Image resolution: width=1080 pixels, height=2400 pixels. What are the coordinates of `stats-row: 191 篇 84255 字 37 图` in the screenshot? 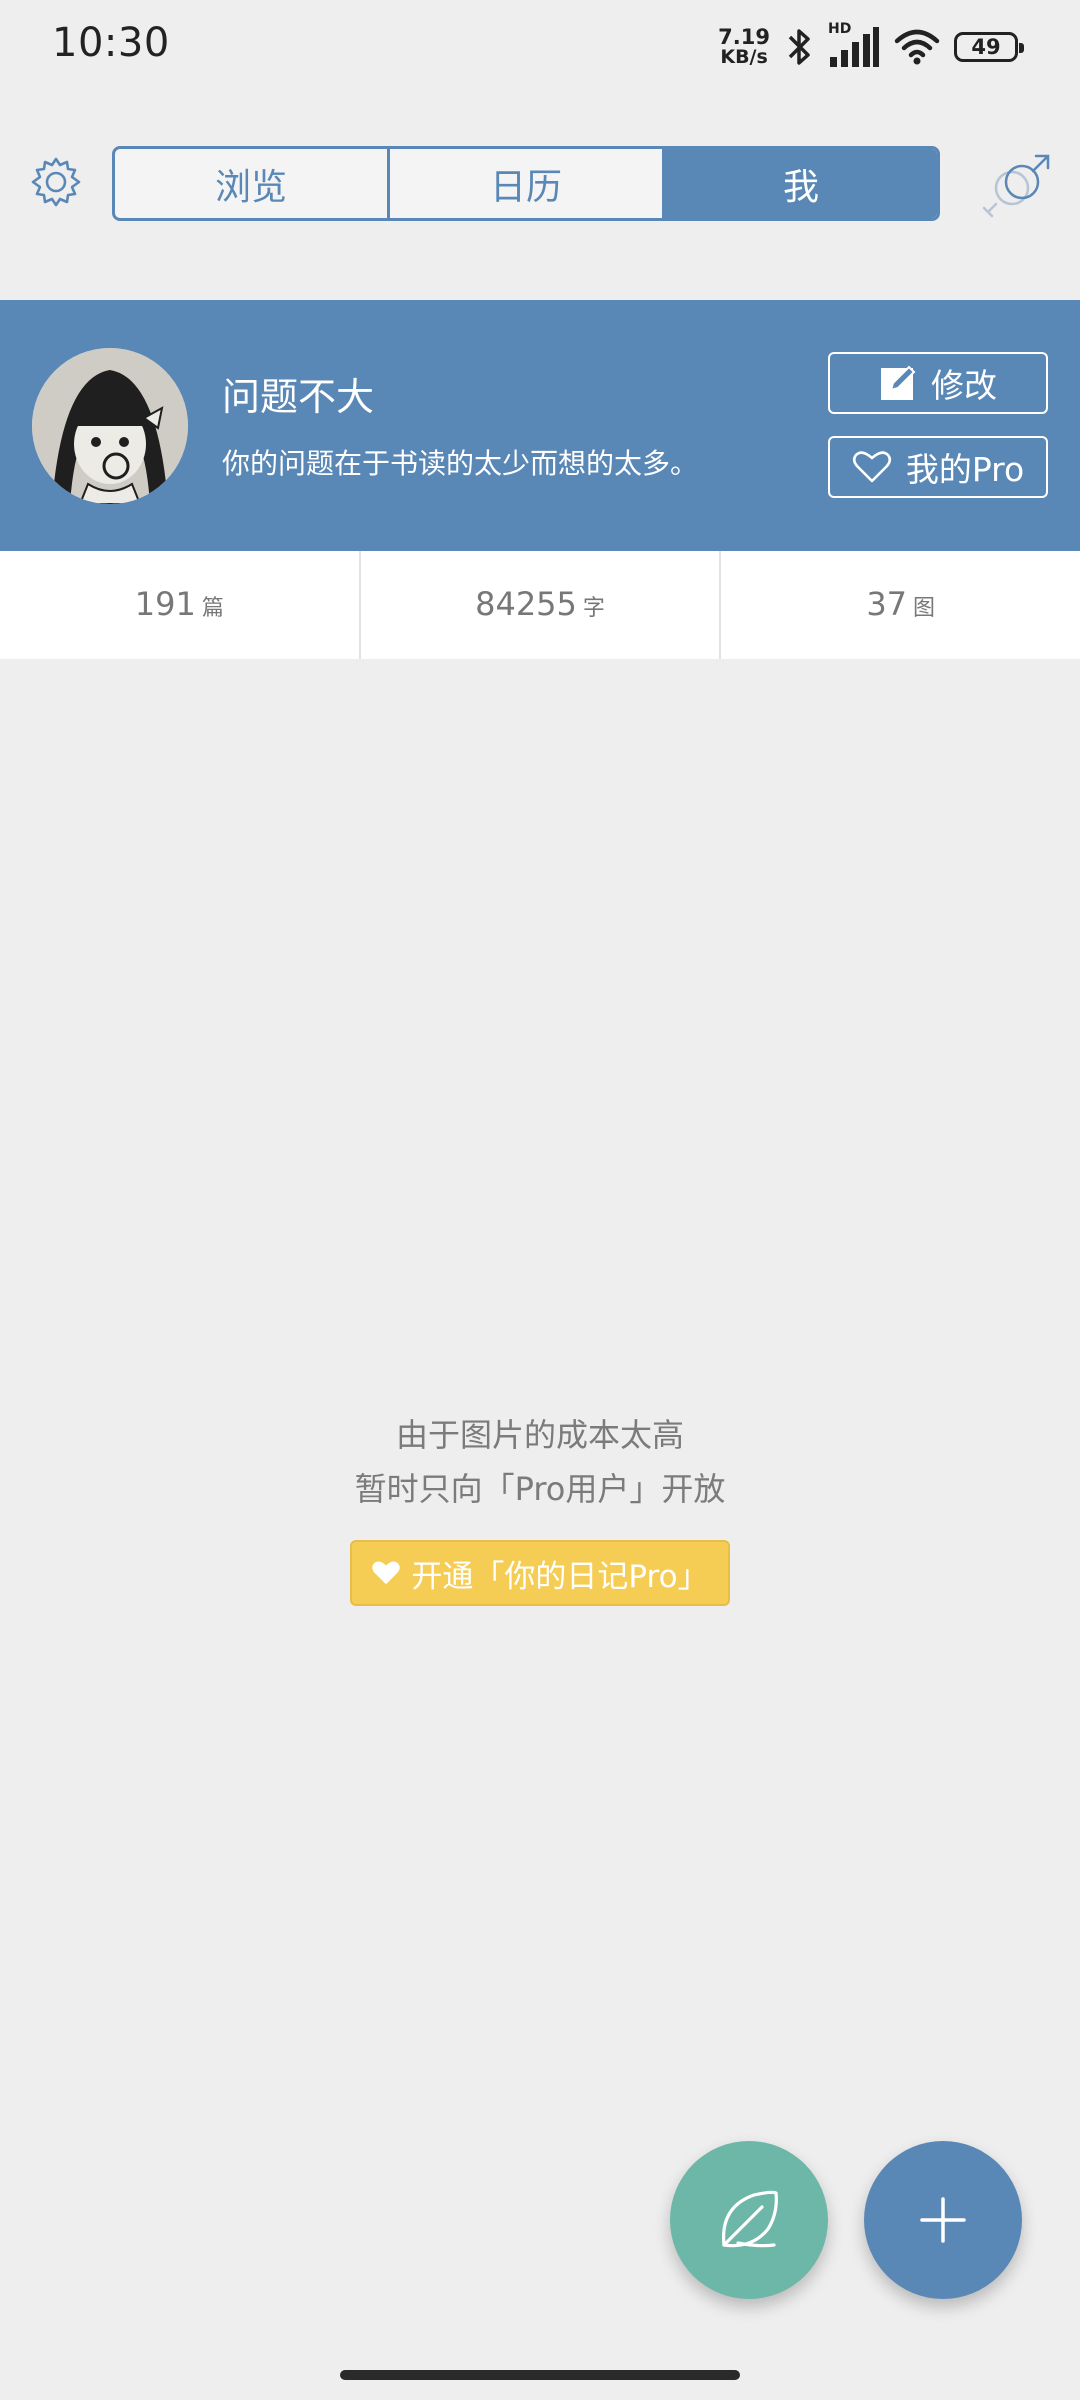 It's located at (540, 605).